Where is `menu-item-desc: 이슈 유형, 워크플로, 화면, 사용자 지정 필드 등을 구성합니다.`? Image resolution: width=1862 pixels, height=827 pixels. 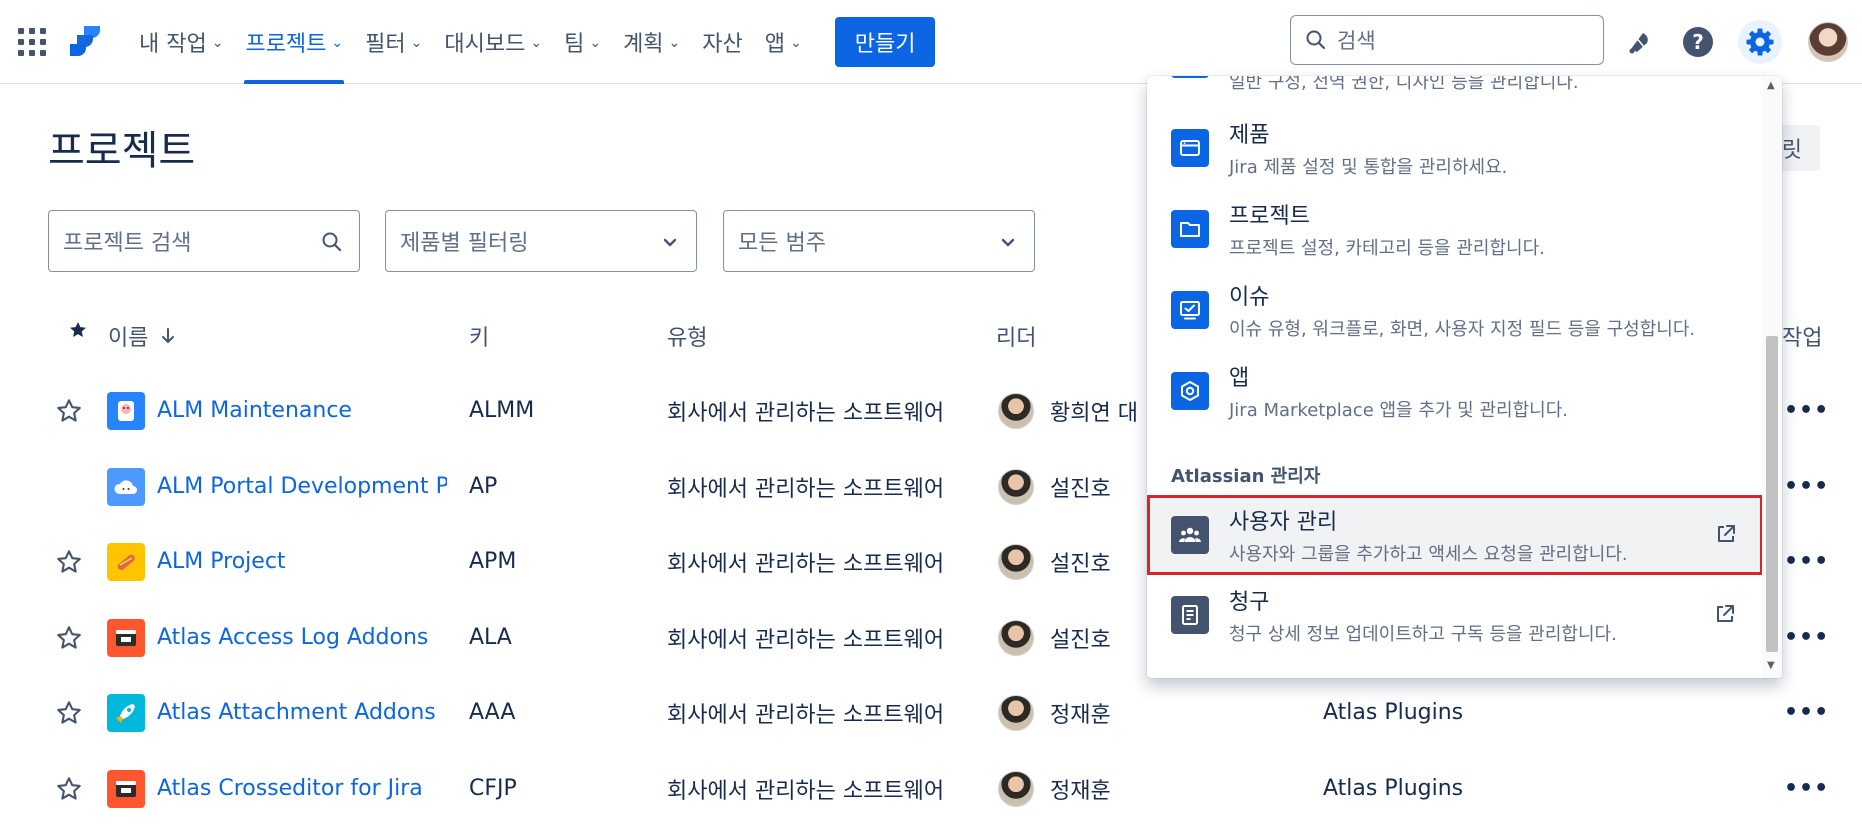 menu-item-desc: 이슈 유형, 워크플로, 화면, 사용자 지정 필드 등을 구성합니다. is located at coordinates (1462, 329).